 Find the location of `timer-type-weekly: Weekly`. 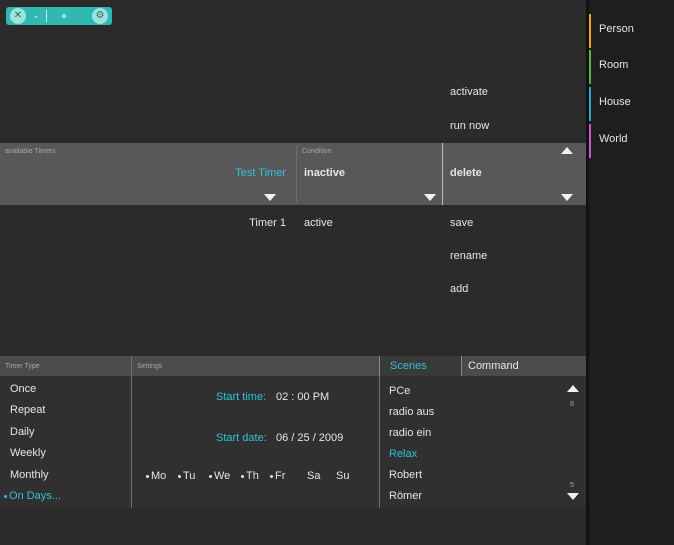

timer-type-weekly: Weekly is located at coordinates (28, 453).